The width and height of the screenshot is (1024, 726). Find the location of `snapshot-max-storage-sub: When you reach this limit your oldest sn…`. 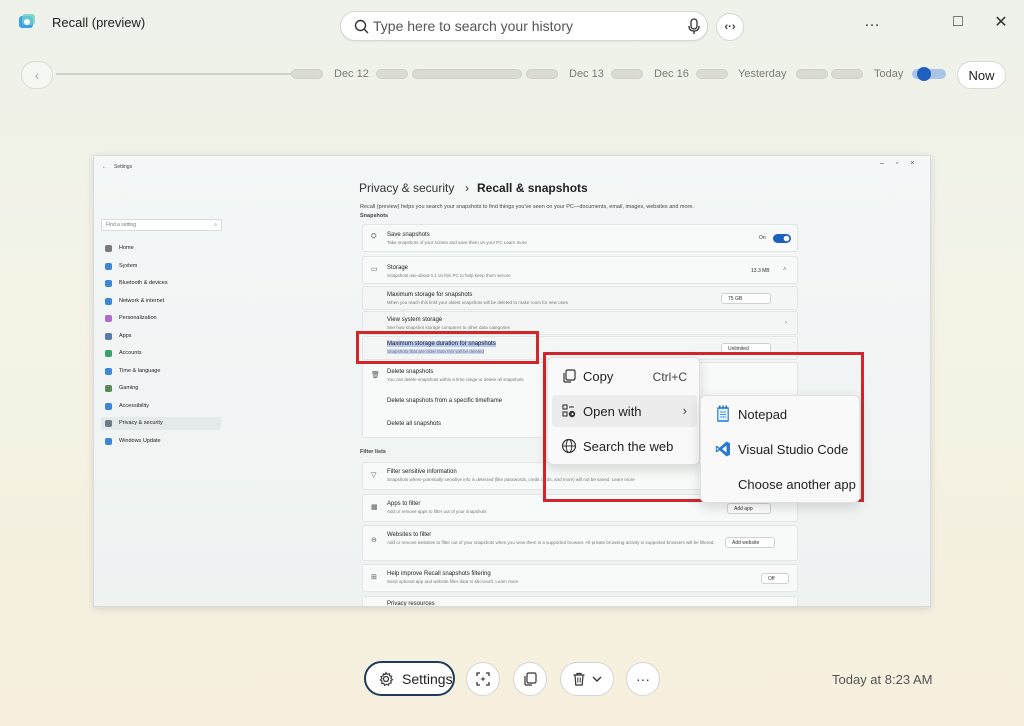

snapshot-max-storage-sub: When you reach this limit your oldest sn… is located at coordinates (477, 302).